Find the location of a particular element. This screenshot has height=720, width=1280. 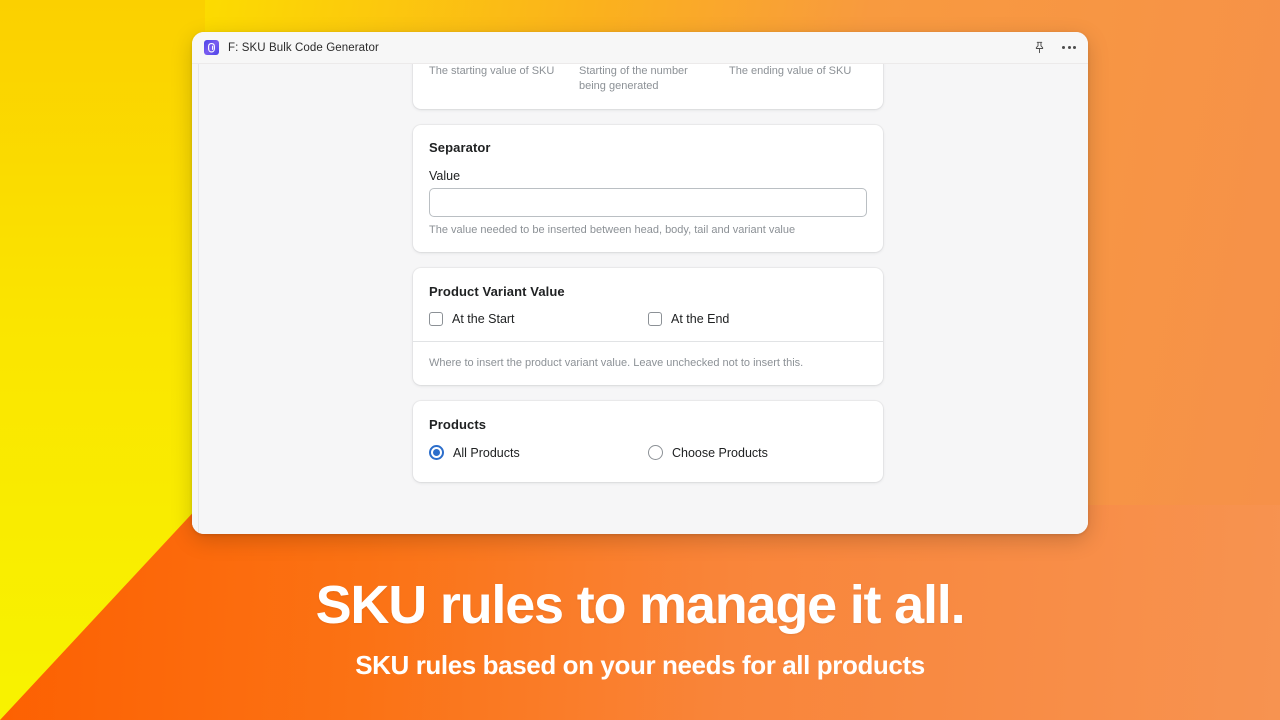

radio-choose-products: Choose Products is located at coordinates (757, 452).